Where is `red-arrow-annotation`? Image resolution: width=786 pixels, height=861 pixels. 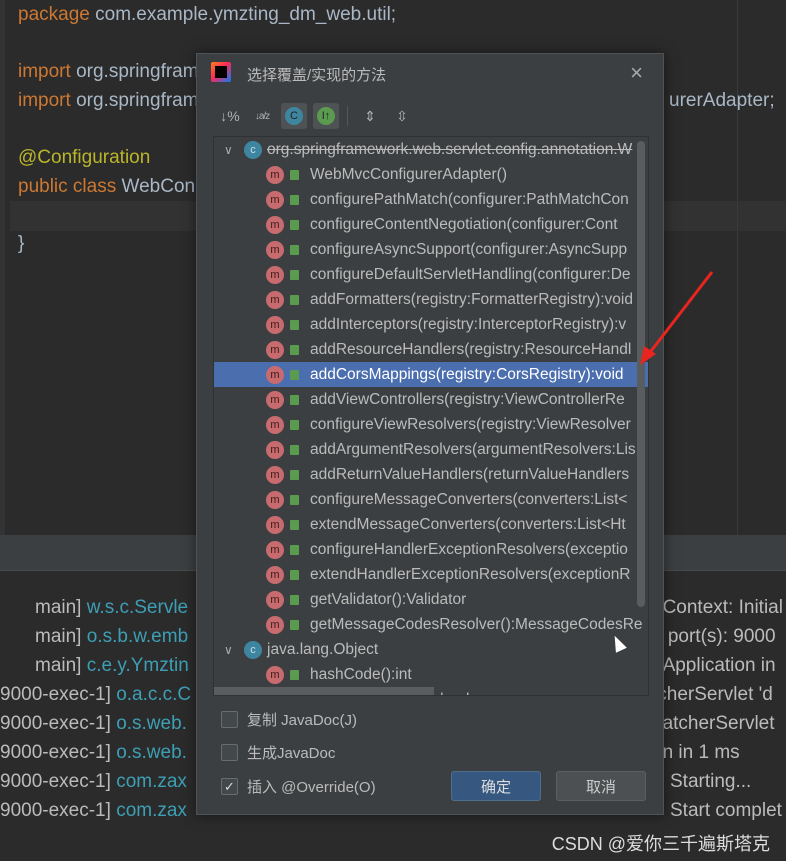
red-arrow-annotation is located at coordinates (677, 318).